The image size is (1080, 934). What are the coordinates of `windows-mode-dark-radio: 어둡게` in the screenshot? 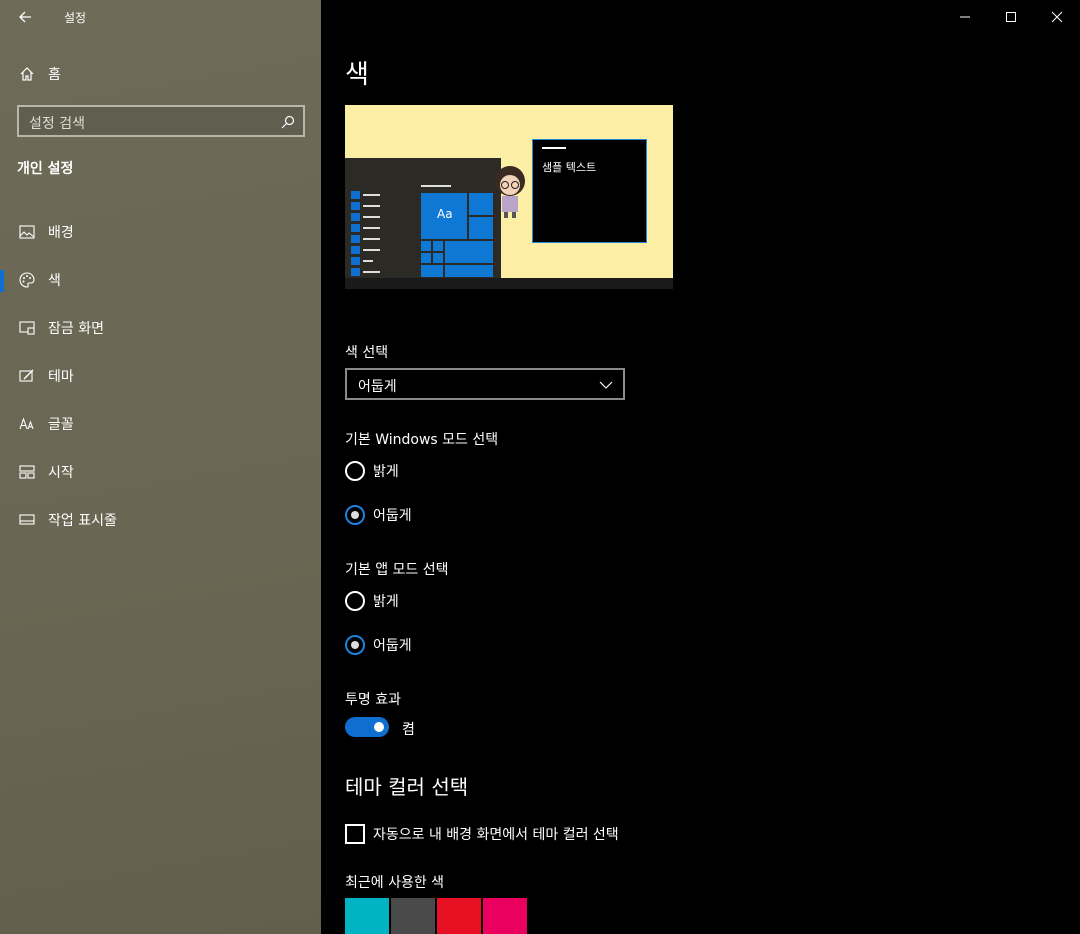 It's located at (378, 515).